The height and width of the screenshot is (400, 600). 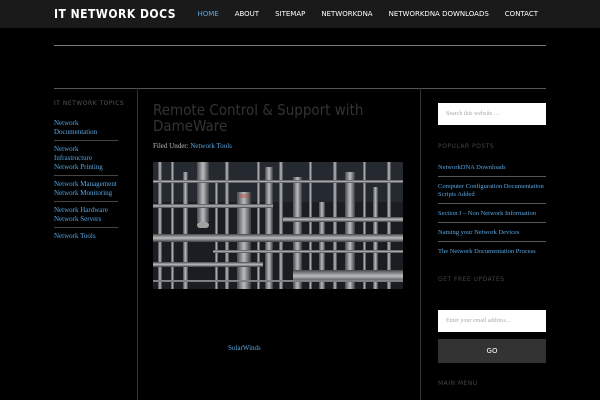 What do you see at coordinates (300, 88) in the screenshot?
I see `content-divider` at bounding box center [300, 88].